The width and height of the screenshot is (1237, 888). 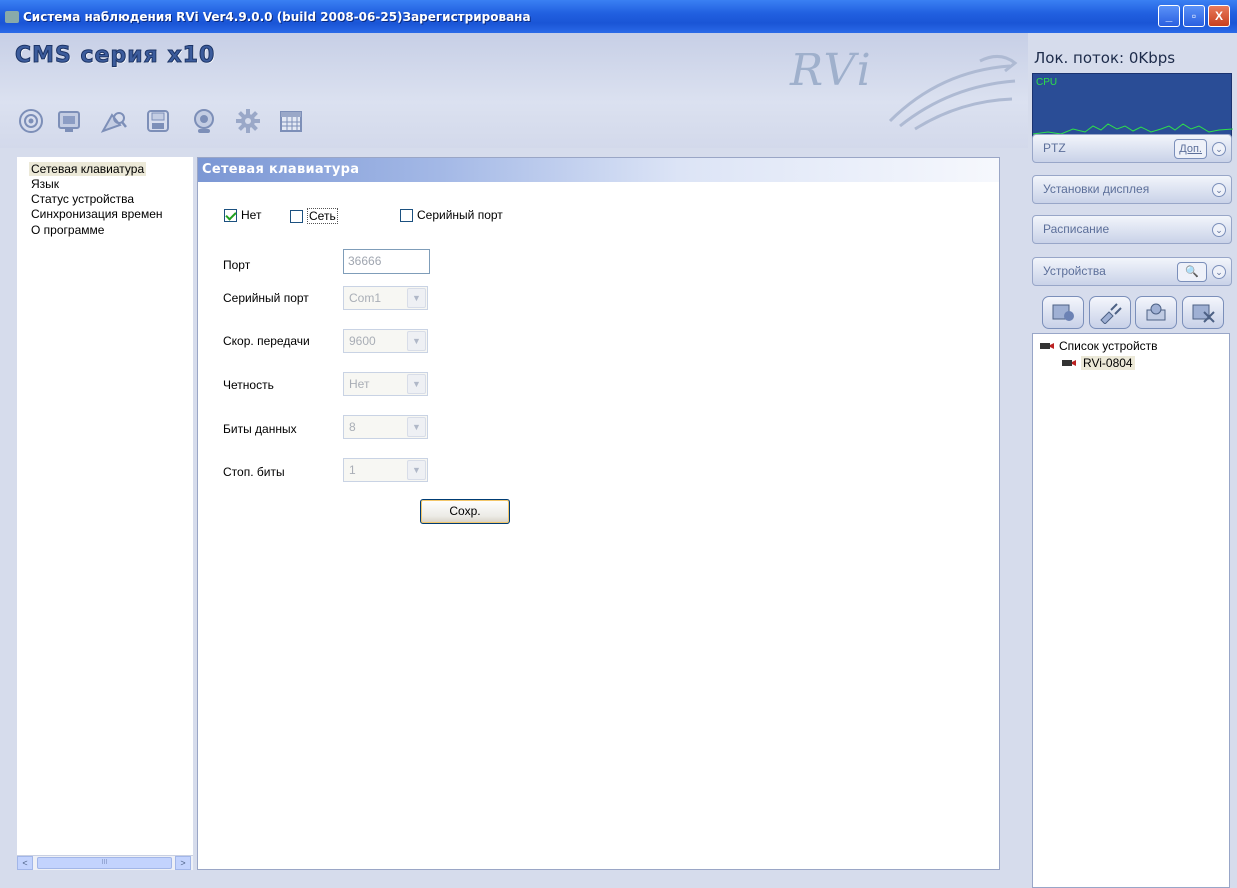 I want to click on port-input: 36666, so click(x=386, y=261).